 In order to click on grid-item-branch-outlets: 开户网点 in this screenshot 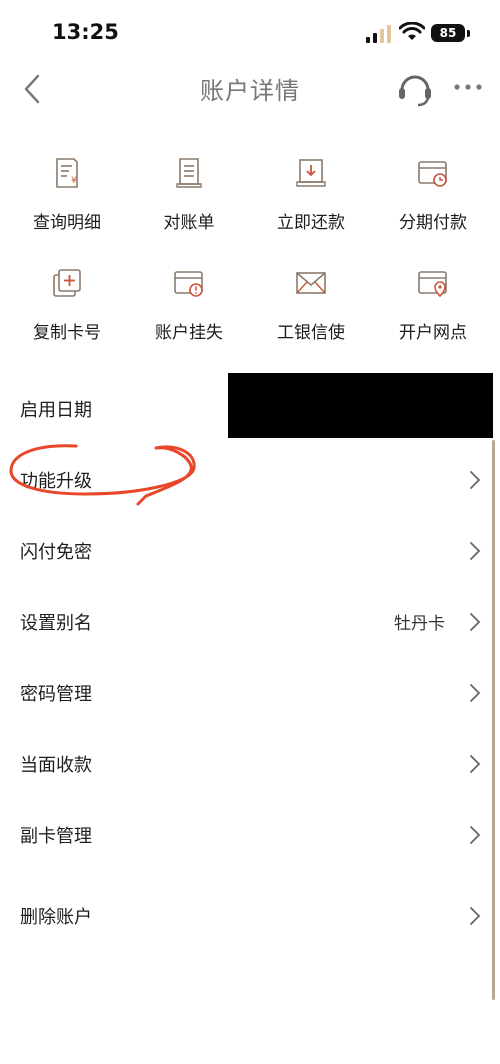, I will do `click(433, 315)`.